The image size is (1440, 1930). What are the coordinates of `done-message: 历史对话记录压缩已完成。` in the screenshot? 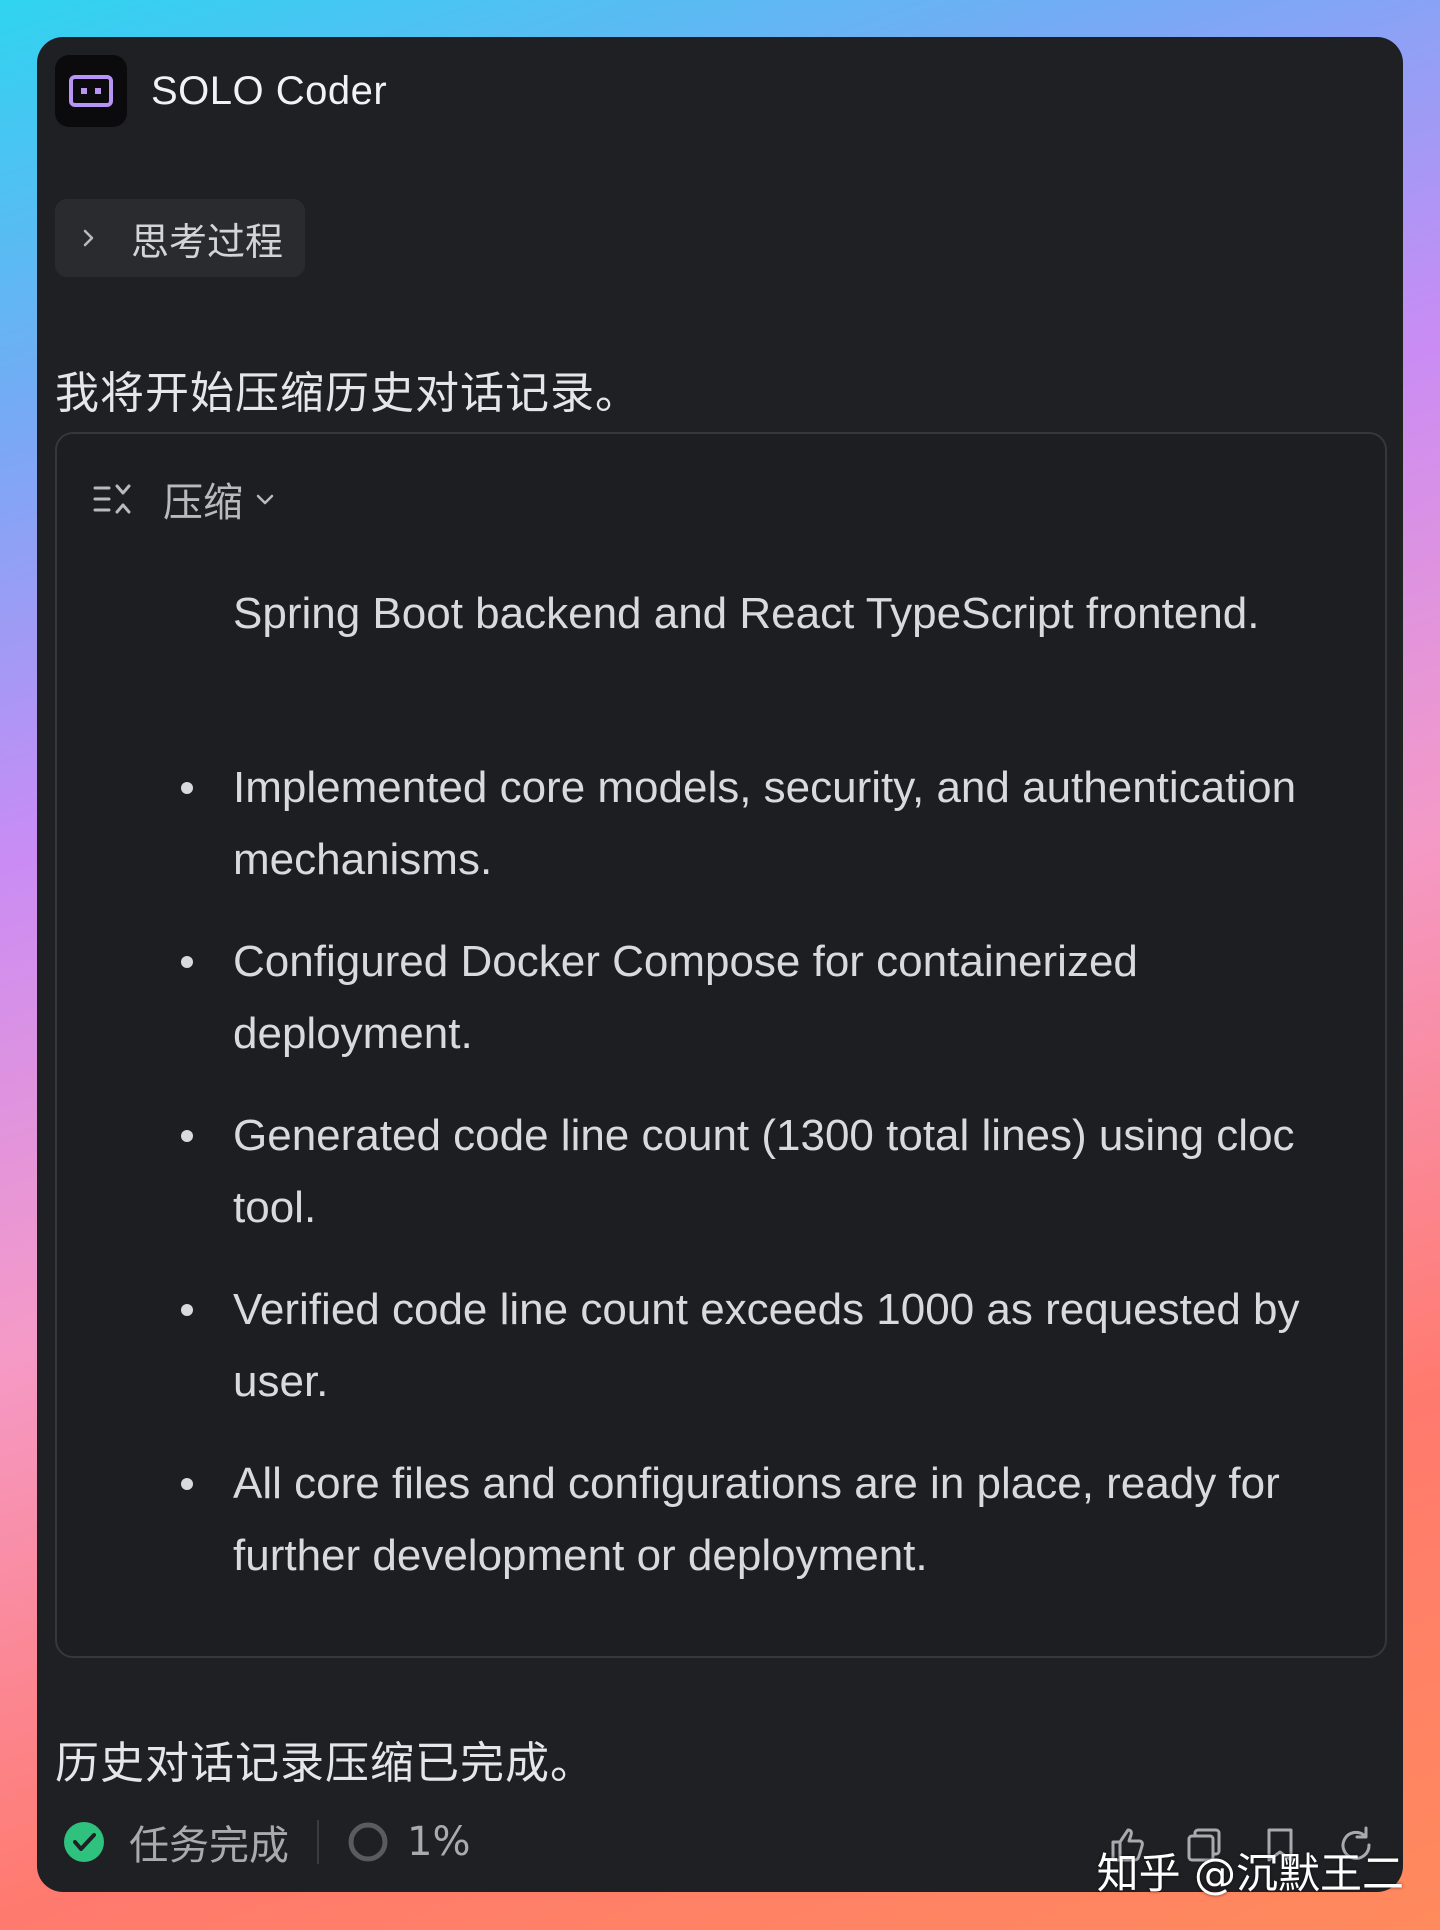 It's located at (325, 1763).